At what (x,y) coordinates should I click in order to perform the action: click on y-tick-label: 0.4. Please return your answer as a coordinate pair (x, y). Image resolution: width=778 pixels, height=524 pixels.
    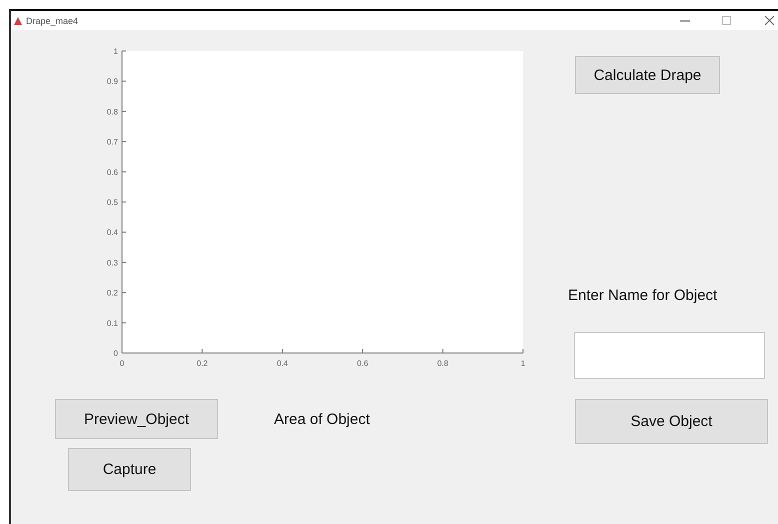
    Looking at the image, I should click on (112, 233).